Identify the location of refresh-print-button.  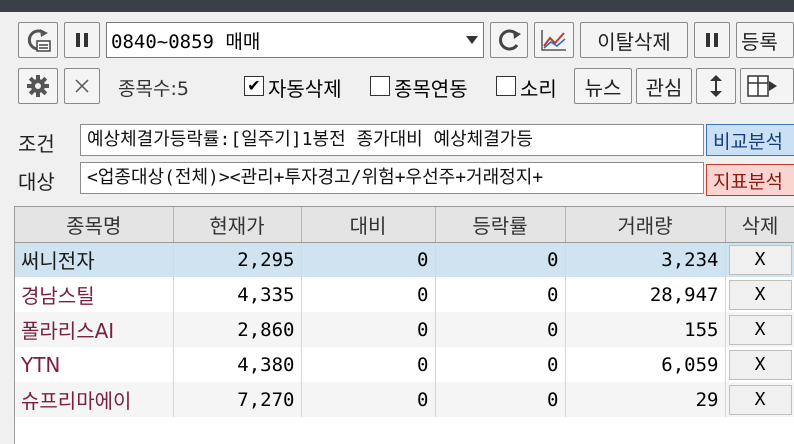
(38, 40).